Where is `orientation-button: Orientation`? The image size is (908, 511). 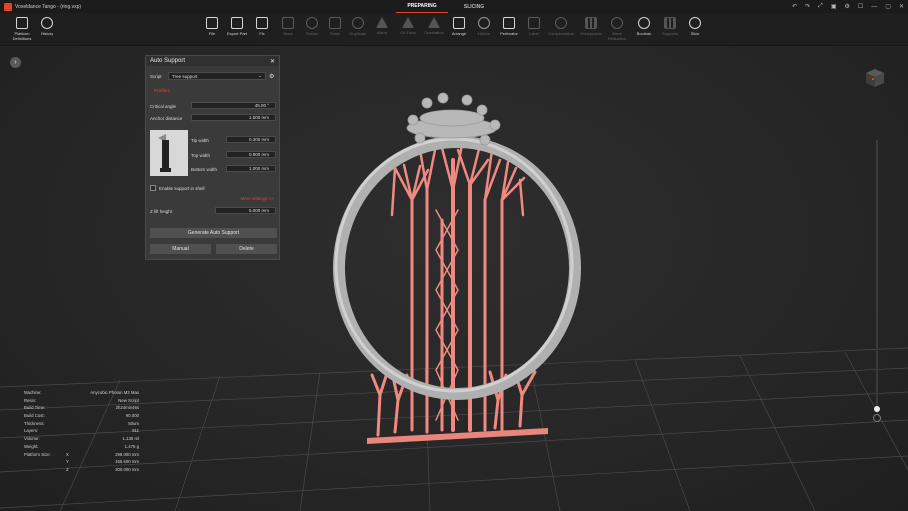
orientation-button: Orientation is located at coordinates (434, 26).